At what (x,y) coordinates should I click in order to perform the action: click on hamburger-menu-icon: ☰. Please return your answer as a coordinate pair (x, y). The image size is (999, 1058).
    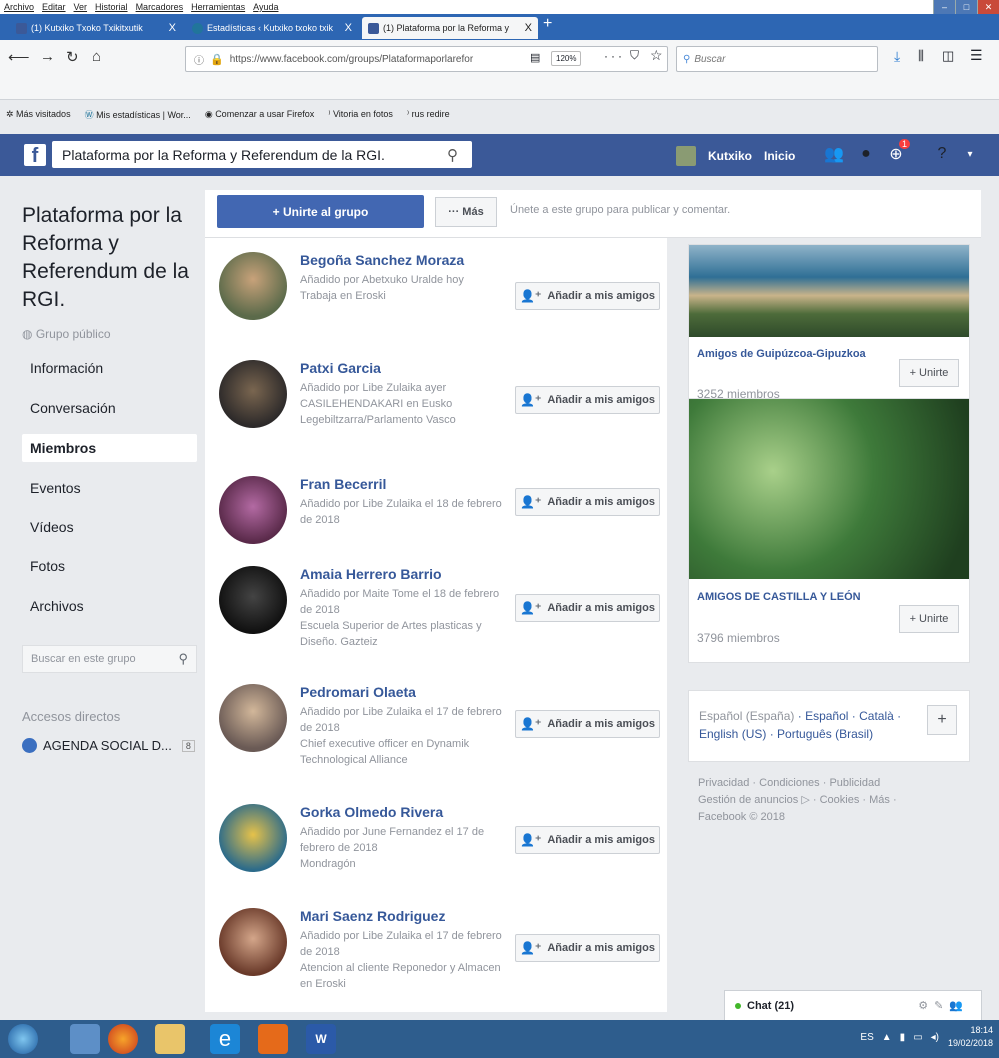
    Looking at the image, I should click on (976, 55).